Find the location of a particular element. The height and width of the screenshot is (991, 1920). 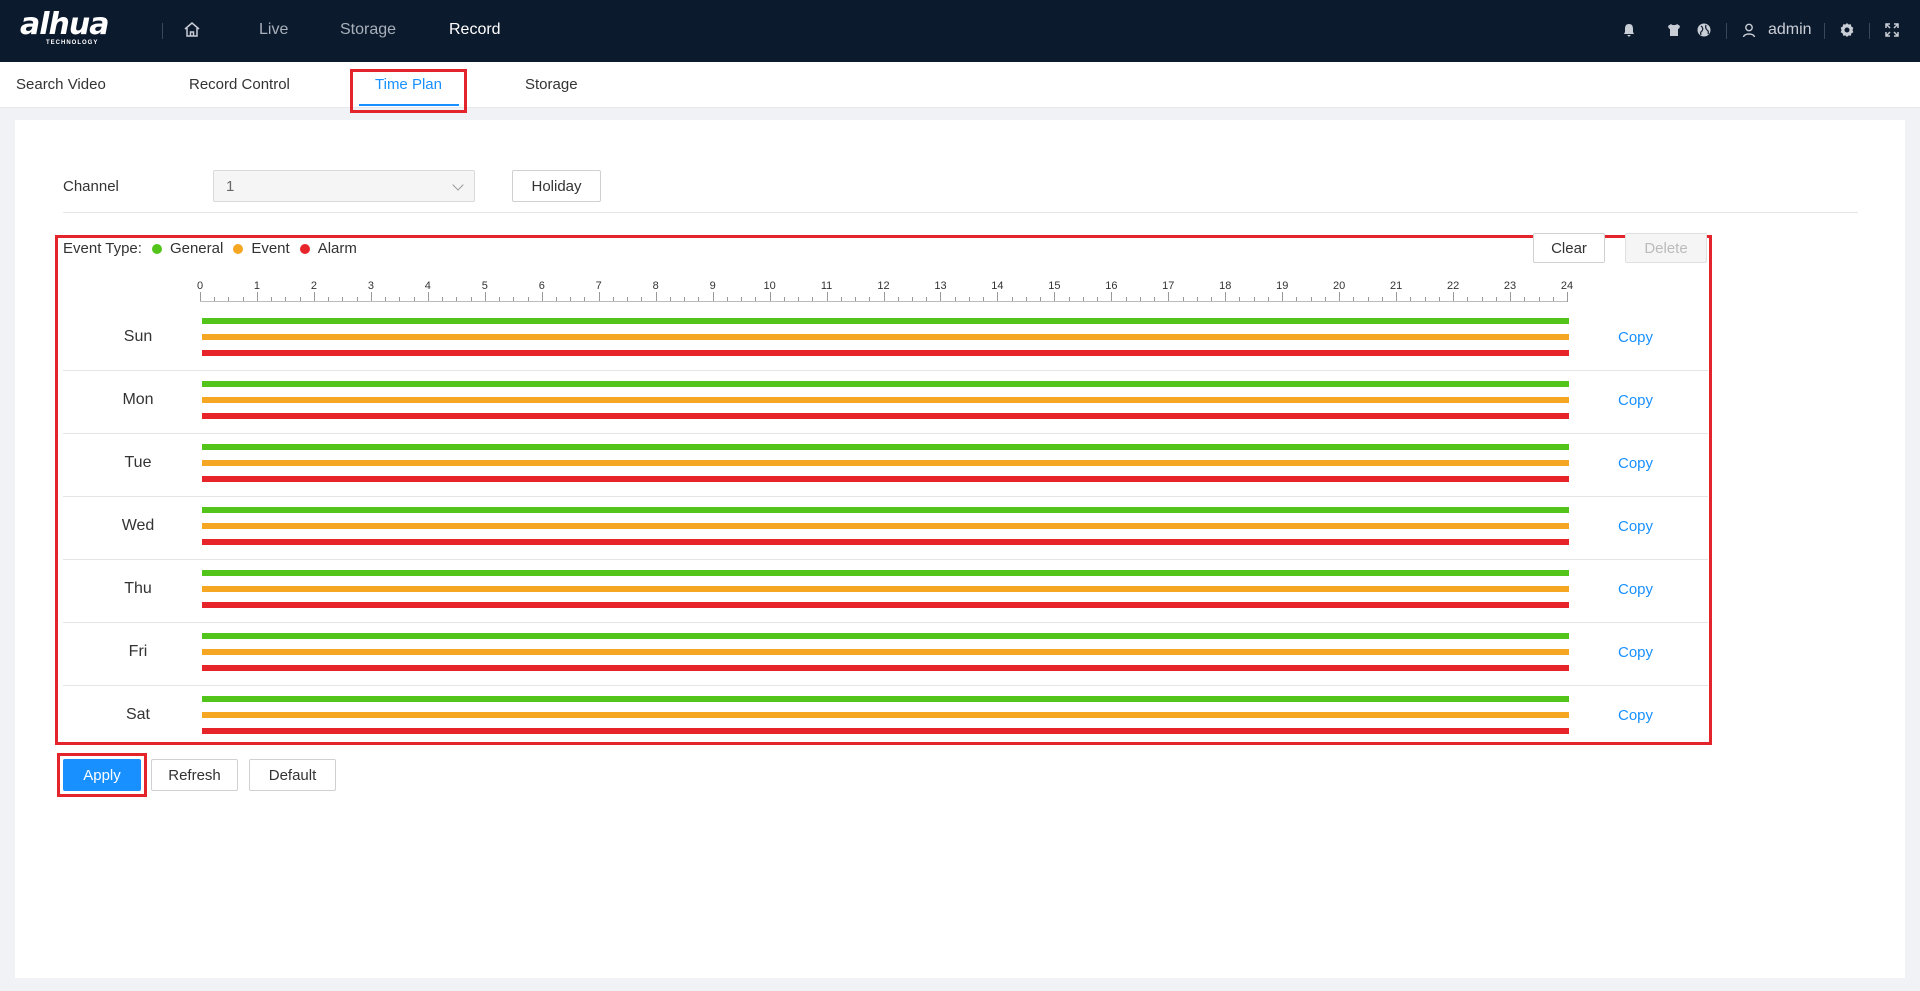

hour-tick-label: 4 is located at coordinates (427, 286).